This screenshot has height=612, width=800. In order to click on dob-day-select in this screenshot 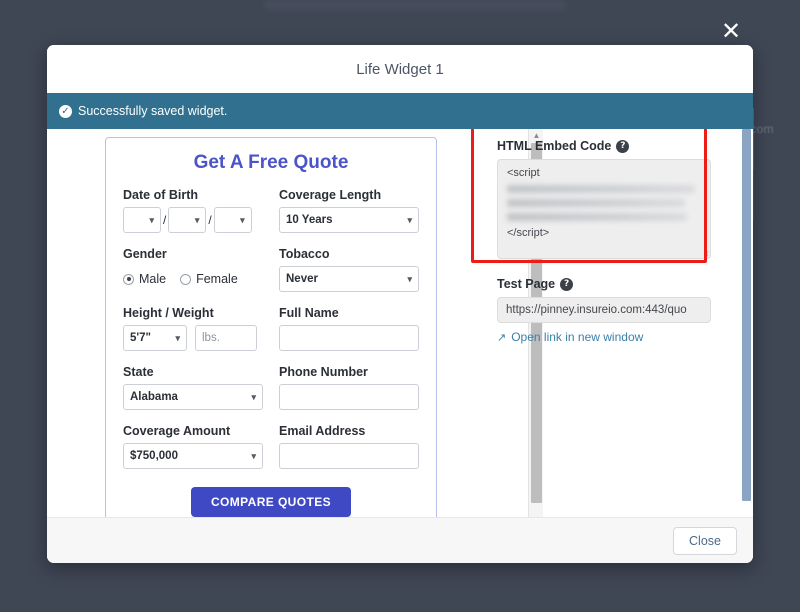, I will do `click(187, 220)`.